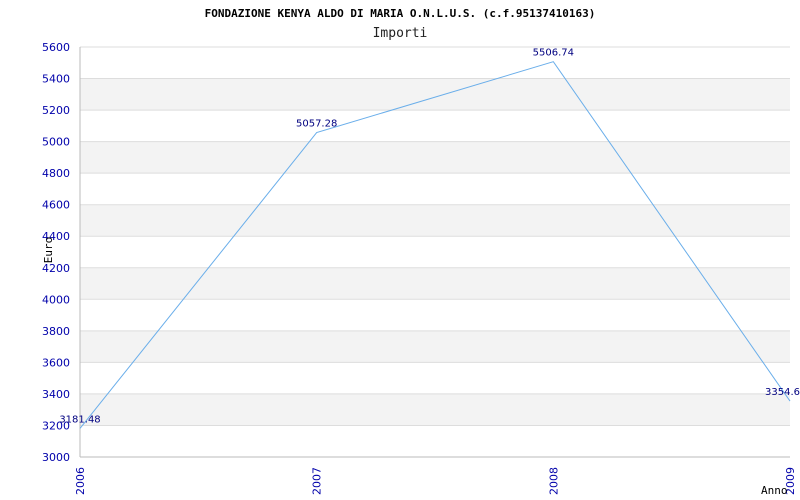  What do you see at coordinates (782, 392) in the screenshot?
I see `data-label: 3354.6` at bounding box center [782, 392].